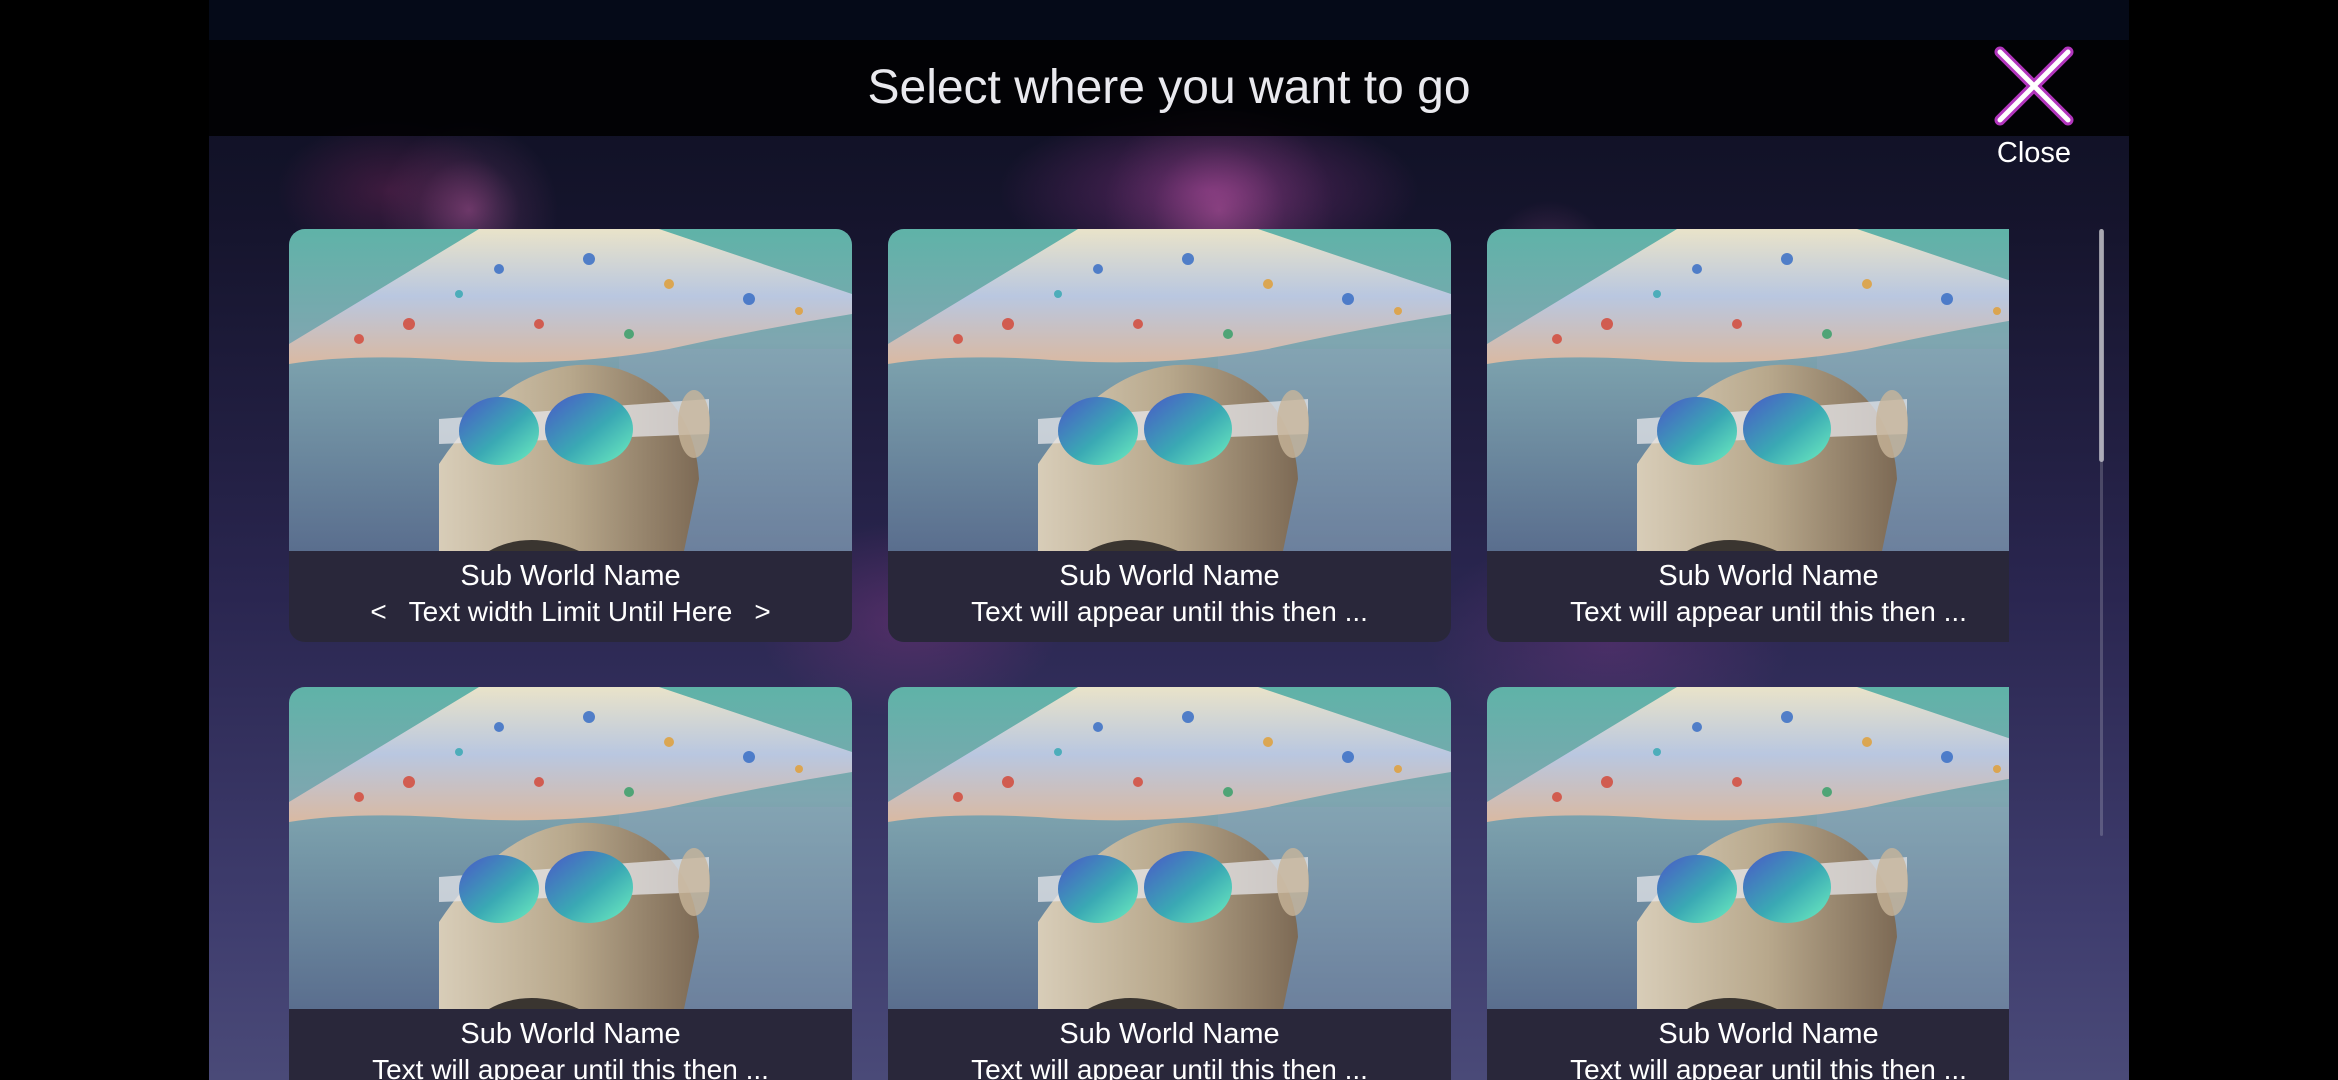 Image resolution: width=2338 pixels, height=1080 pixels. I want to click on sub-world-description-text: Text width Limit Until Here, so click(570, 611).